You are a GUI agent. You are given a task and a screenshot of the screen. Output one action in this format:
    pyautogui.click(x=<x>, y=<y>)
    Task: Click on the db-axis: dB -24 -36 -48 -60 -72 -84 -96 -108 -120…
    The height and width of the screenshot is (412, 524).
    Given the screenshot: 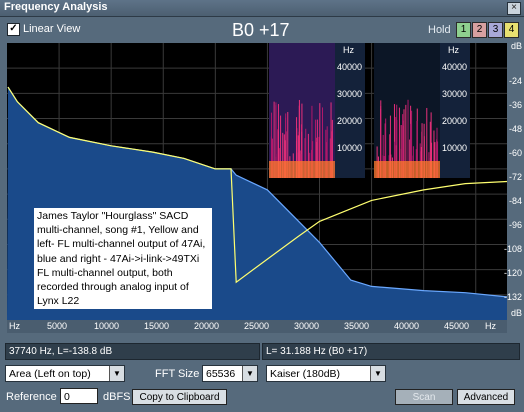 What is the action you would take?
    pyautogui.click(x=513, y=187)
    